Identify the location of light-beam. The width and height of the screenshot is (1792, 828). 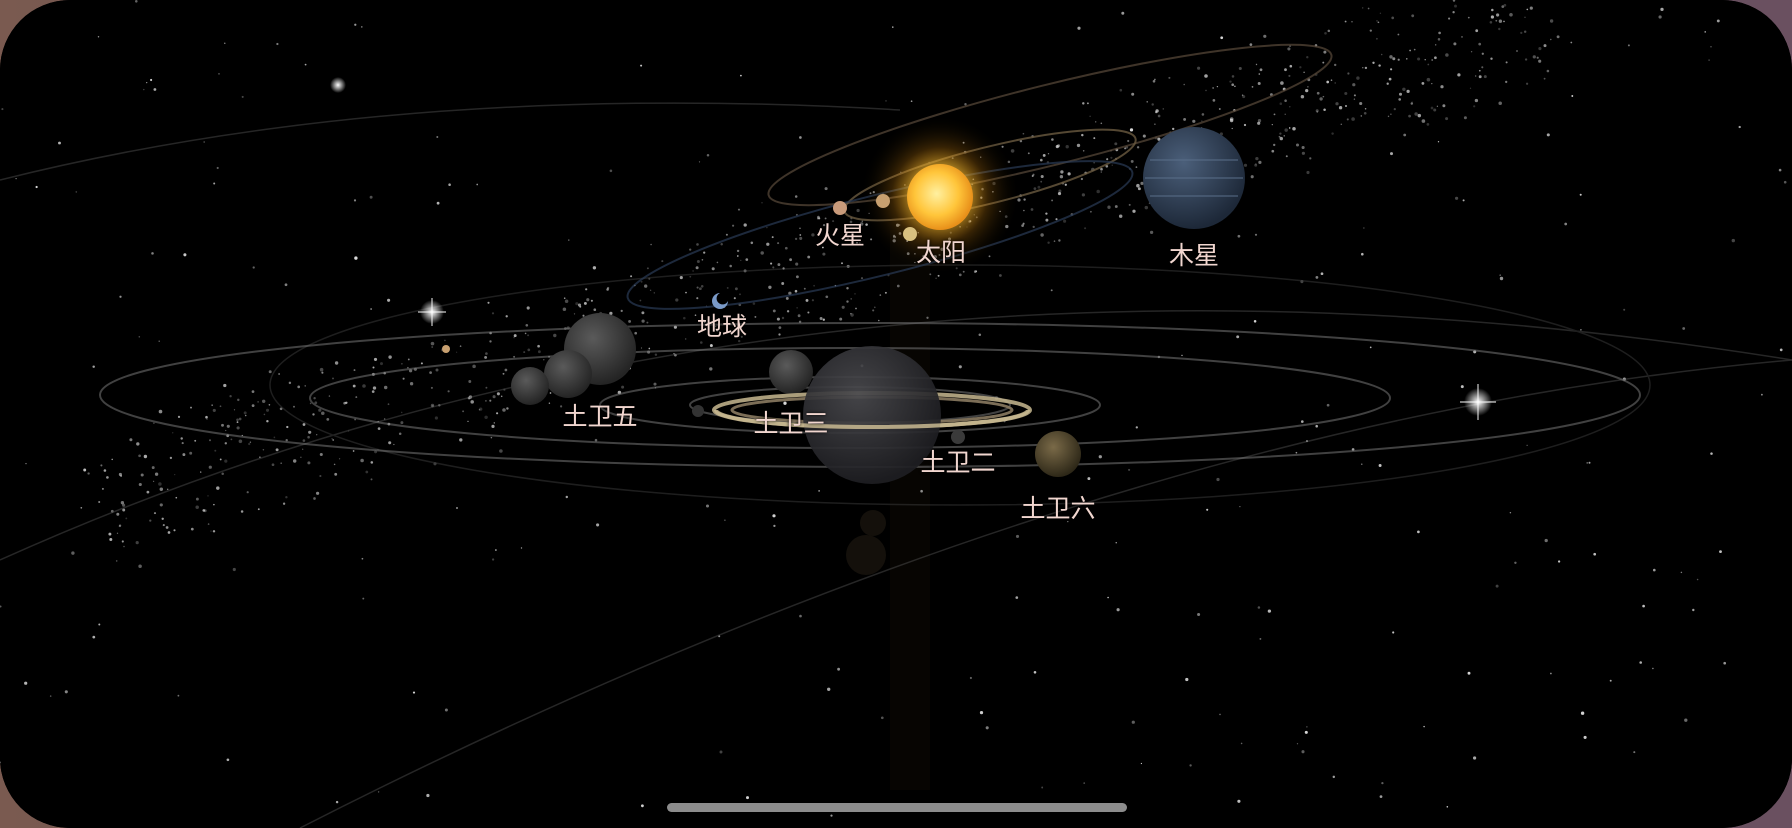
(910, 510).